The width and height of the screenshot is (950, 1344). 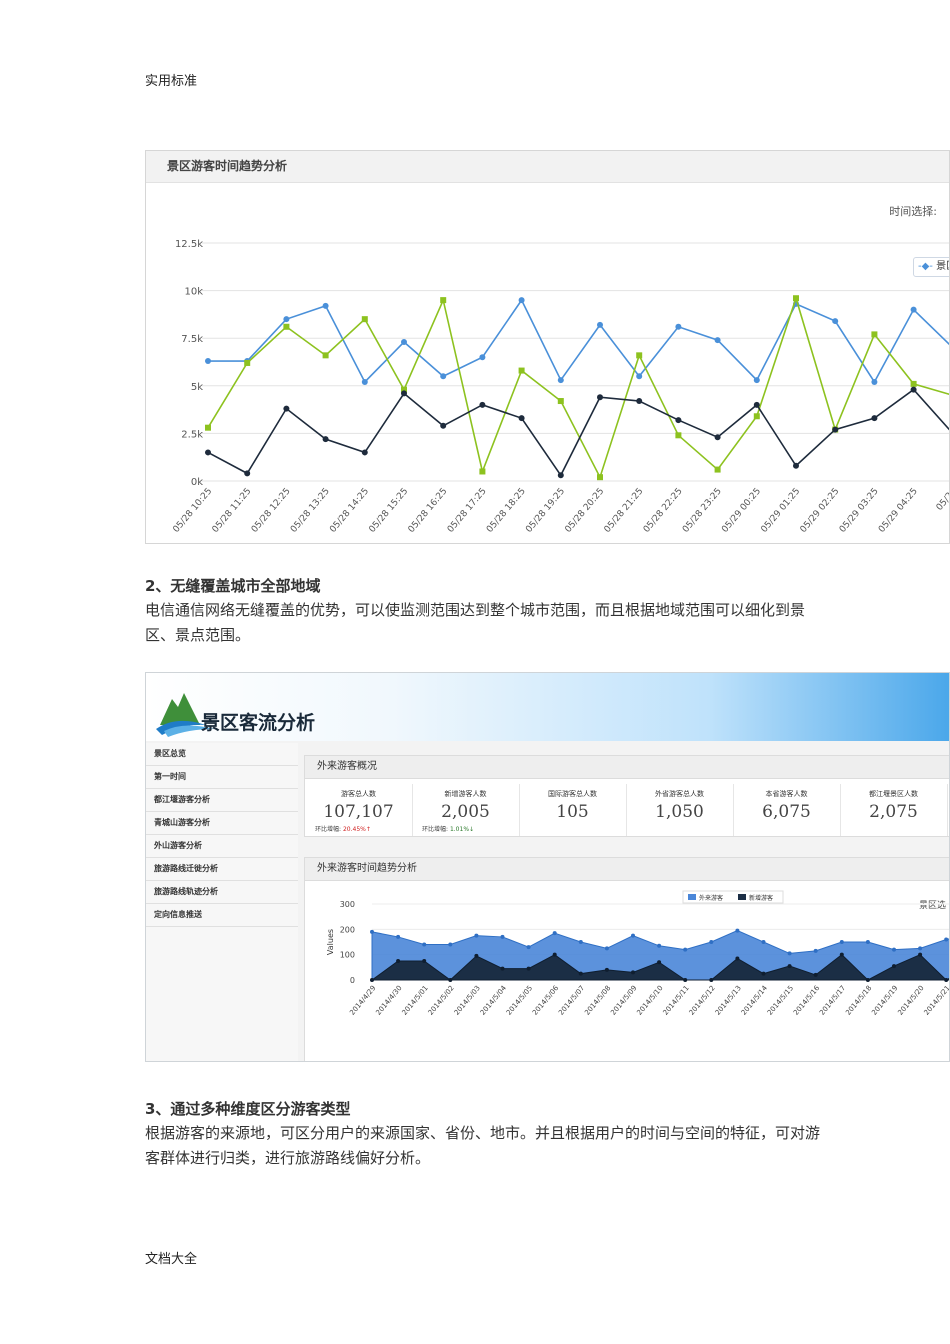 What do you see at coordinates (248, 1109) in the screenshot?
I see `section-3-title: 3、通过多种维度区分游客类型` at bounding box center [248, 1109].